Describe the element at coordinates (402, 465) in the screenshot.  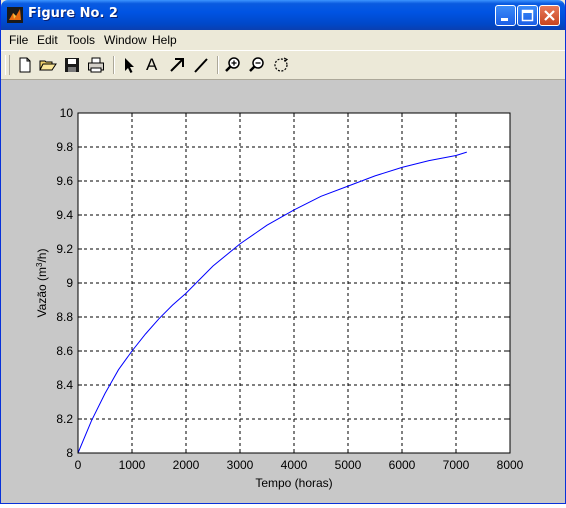
I see `x-tick-label: 6000` at that location.